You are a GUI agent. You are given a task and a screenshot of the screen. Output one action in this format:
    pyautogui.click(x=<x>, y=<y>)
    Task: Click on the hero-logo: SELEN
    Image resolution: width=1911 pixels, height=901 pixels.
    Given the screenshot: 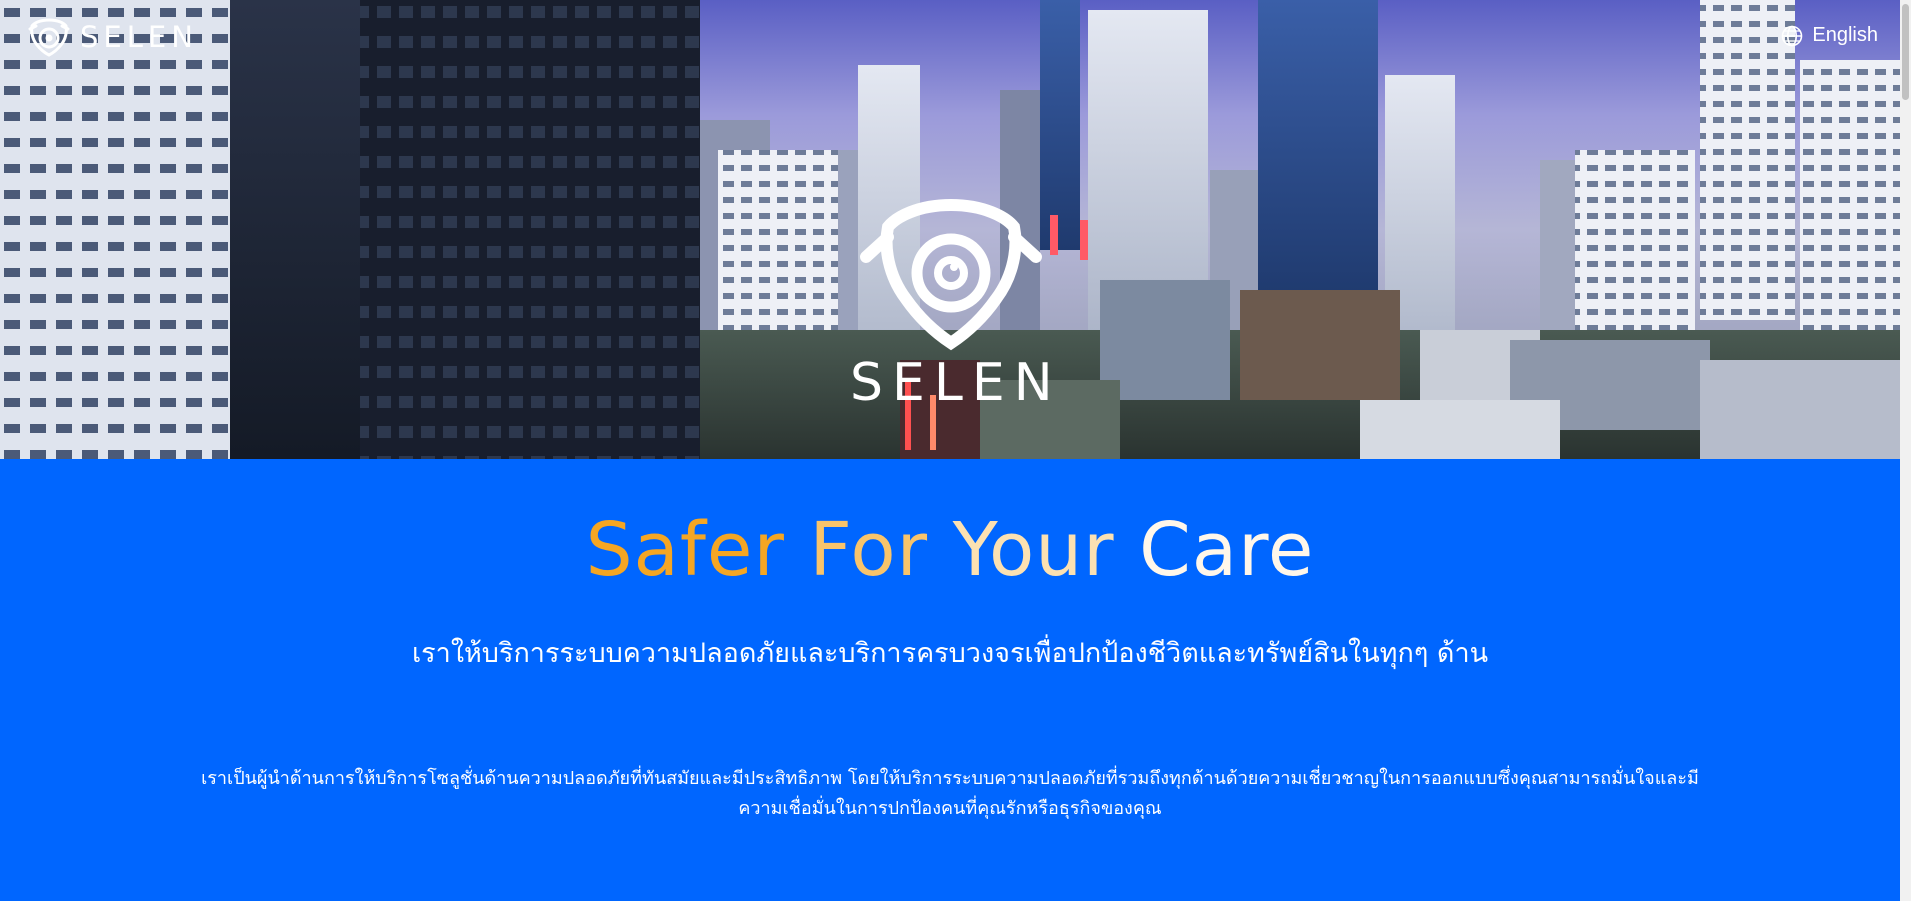 What is the action you would take?
    pyautogui.click(x=951, y=305)
    